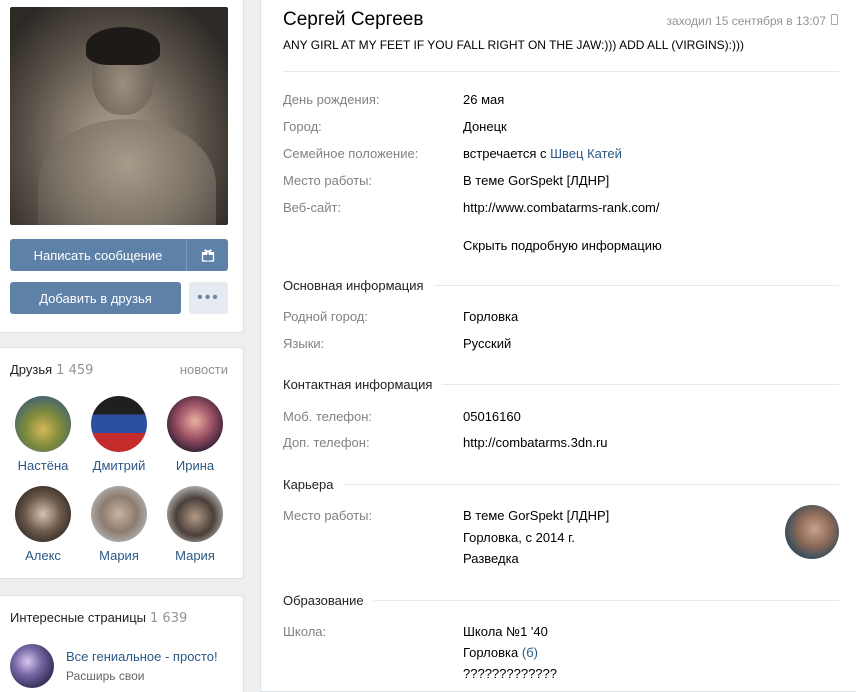 This screenshot has width=856, height=692. I want to click on more-dots-icon: •••, so click(208, 297).